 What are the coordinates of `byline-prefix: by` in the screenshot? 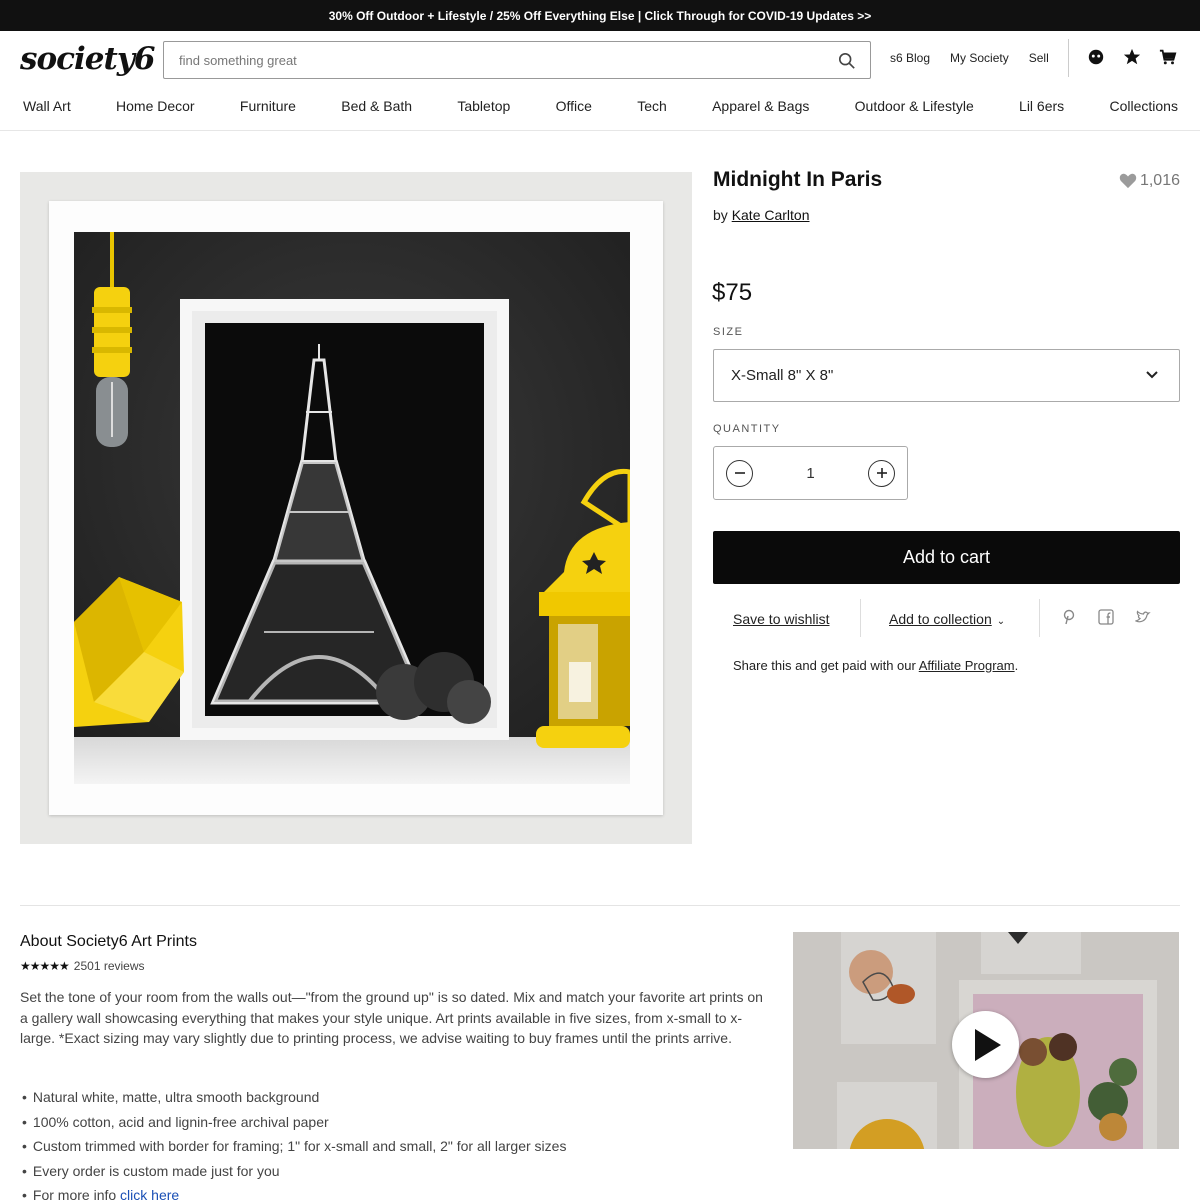 It's located at (720, 215).